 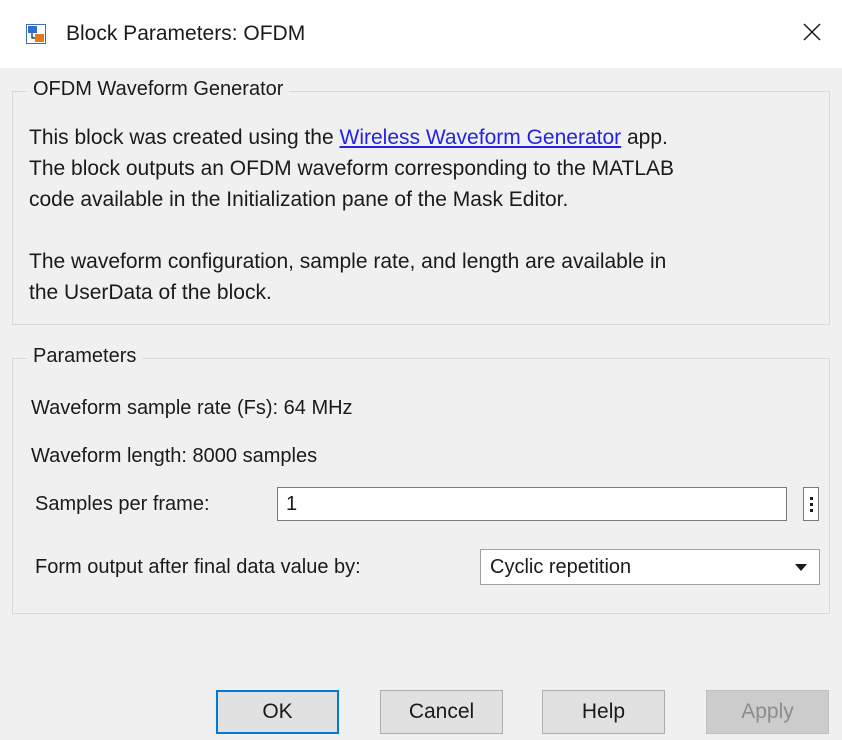 What do you see at coordinates (184, 137) in the screenshot?
I see `description-line-1-start: This block was created using the` at bounding box center [184, 137].